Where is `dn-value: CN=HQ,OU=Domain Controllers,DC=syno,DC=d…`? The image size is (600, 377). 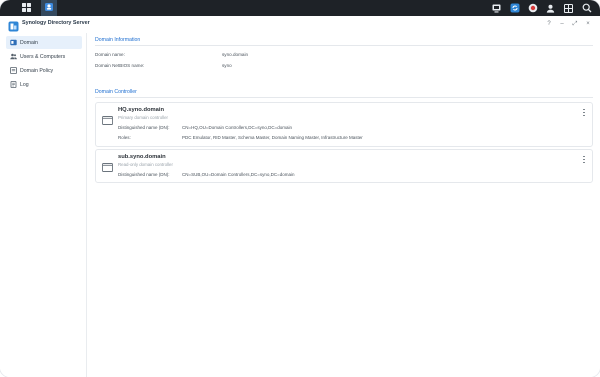 dn-value: CN=HQ,OU=Domain Controllers,DC=syno,DC=d… is located at coordinates (237, 127).